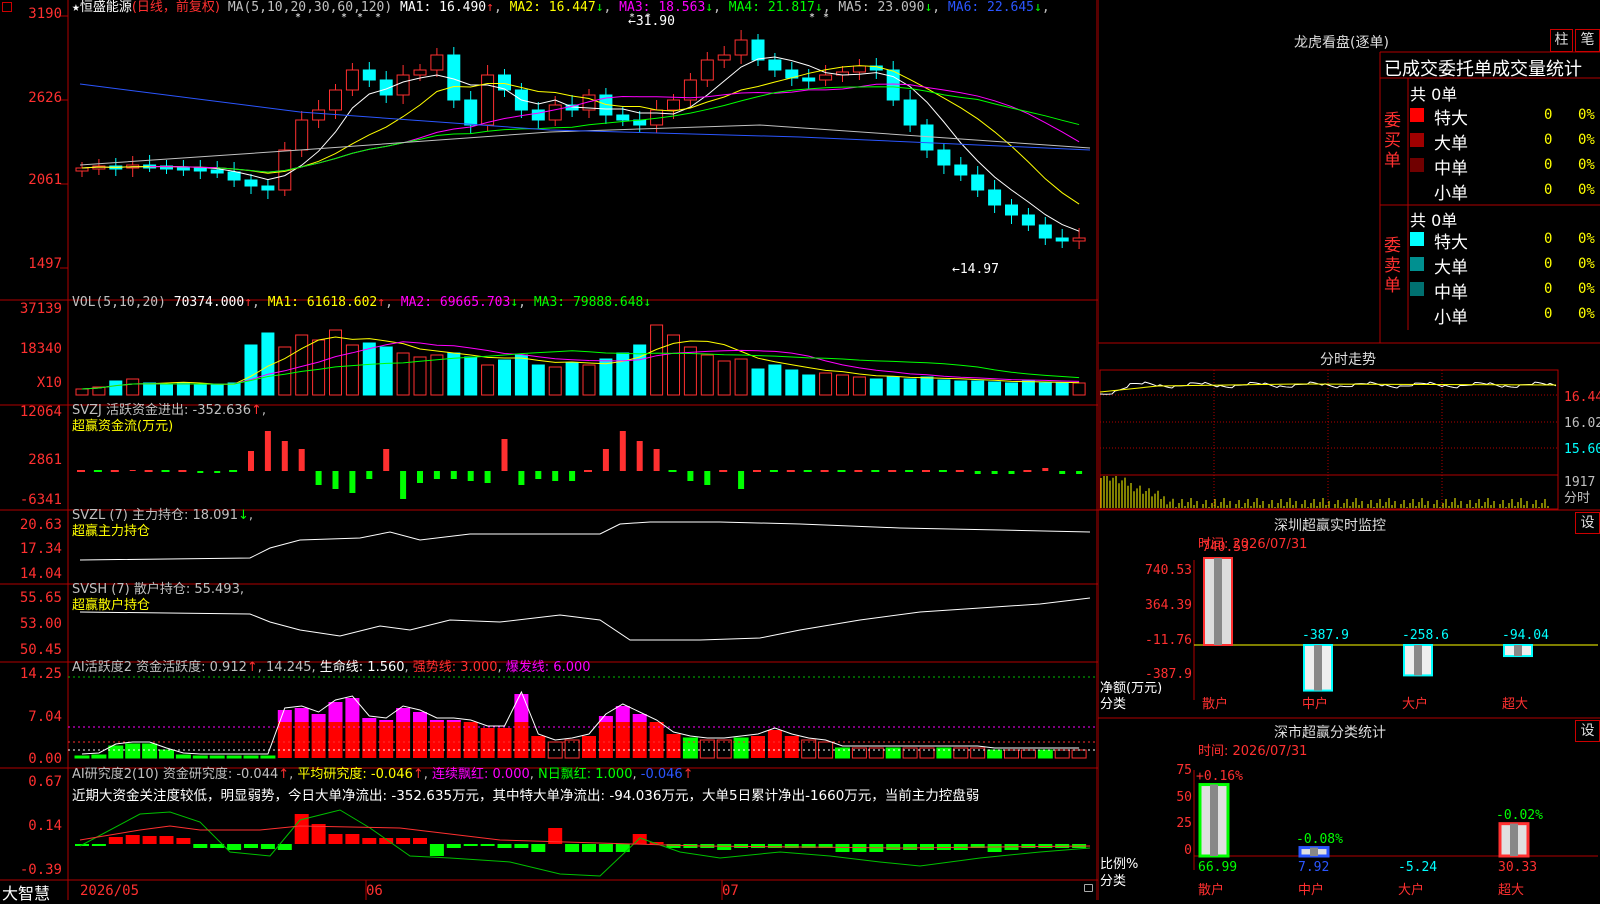 The height and width of the screenshot is (904, 1600). I want to click on ai2-y-label: 0.67, so click(45, 782).